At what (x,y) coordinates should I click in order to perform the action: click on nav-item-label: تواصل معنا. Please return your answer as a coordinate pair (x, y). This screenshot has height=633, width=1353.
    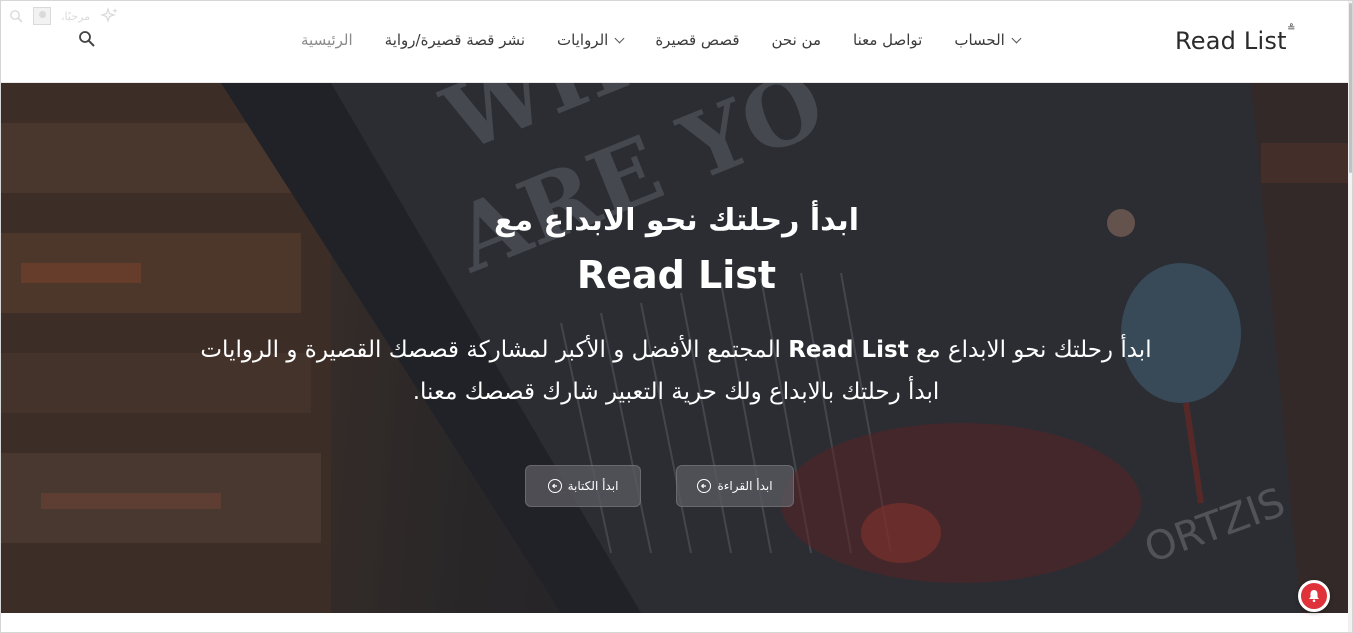
    Looking at the image, I should click on (888, 40).